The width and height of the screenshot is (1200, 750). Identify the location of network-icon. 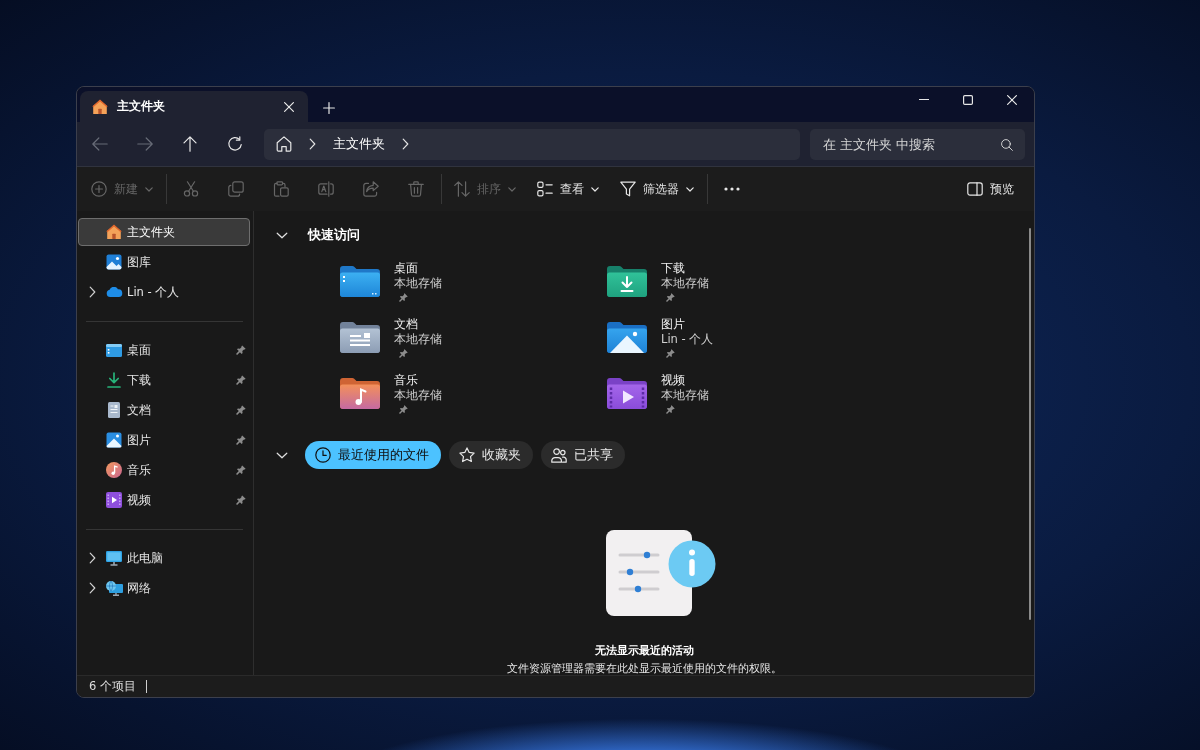
(114, 588).